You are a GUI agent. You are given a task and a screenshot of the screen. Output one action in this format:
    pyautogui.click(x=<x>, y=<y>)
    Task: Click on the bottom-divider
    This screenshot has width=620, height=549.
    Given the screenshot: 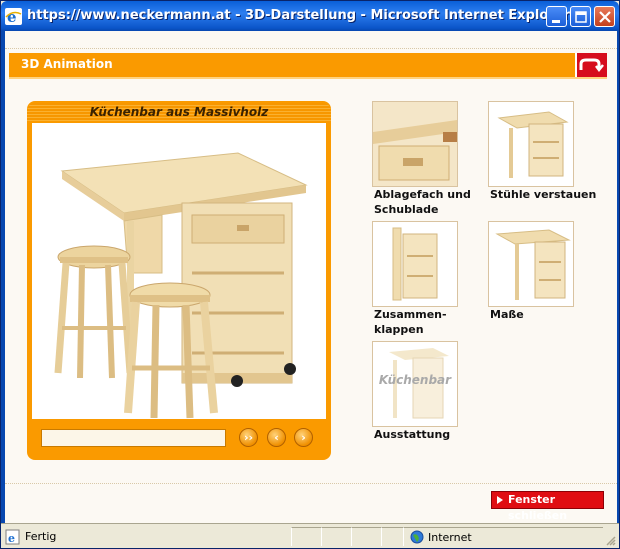 What is the action you would take?
    pyautogui.click(x=311, y=483)
    